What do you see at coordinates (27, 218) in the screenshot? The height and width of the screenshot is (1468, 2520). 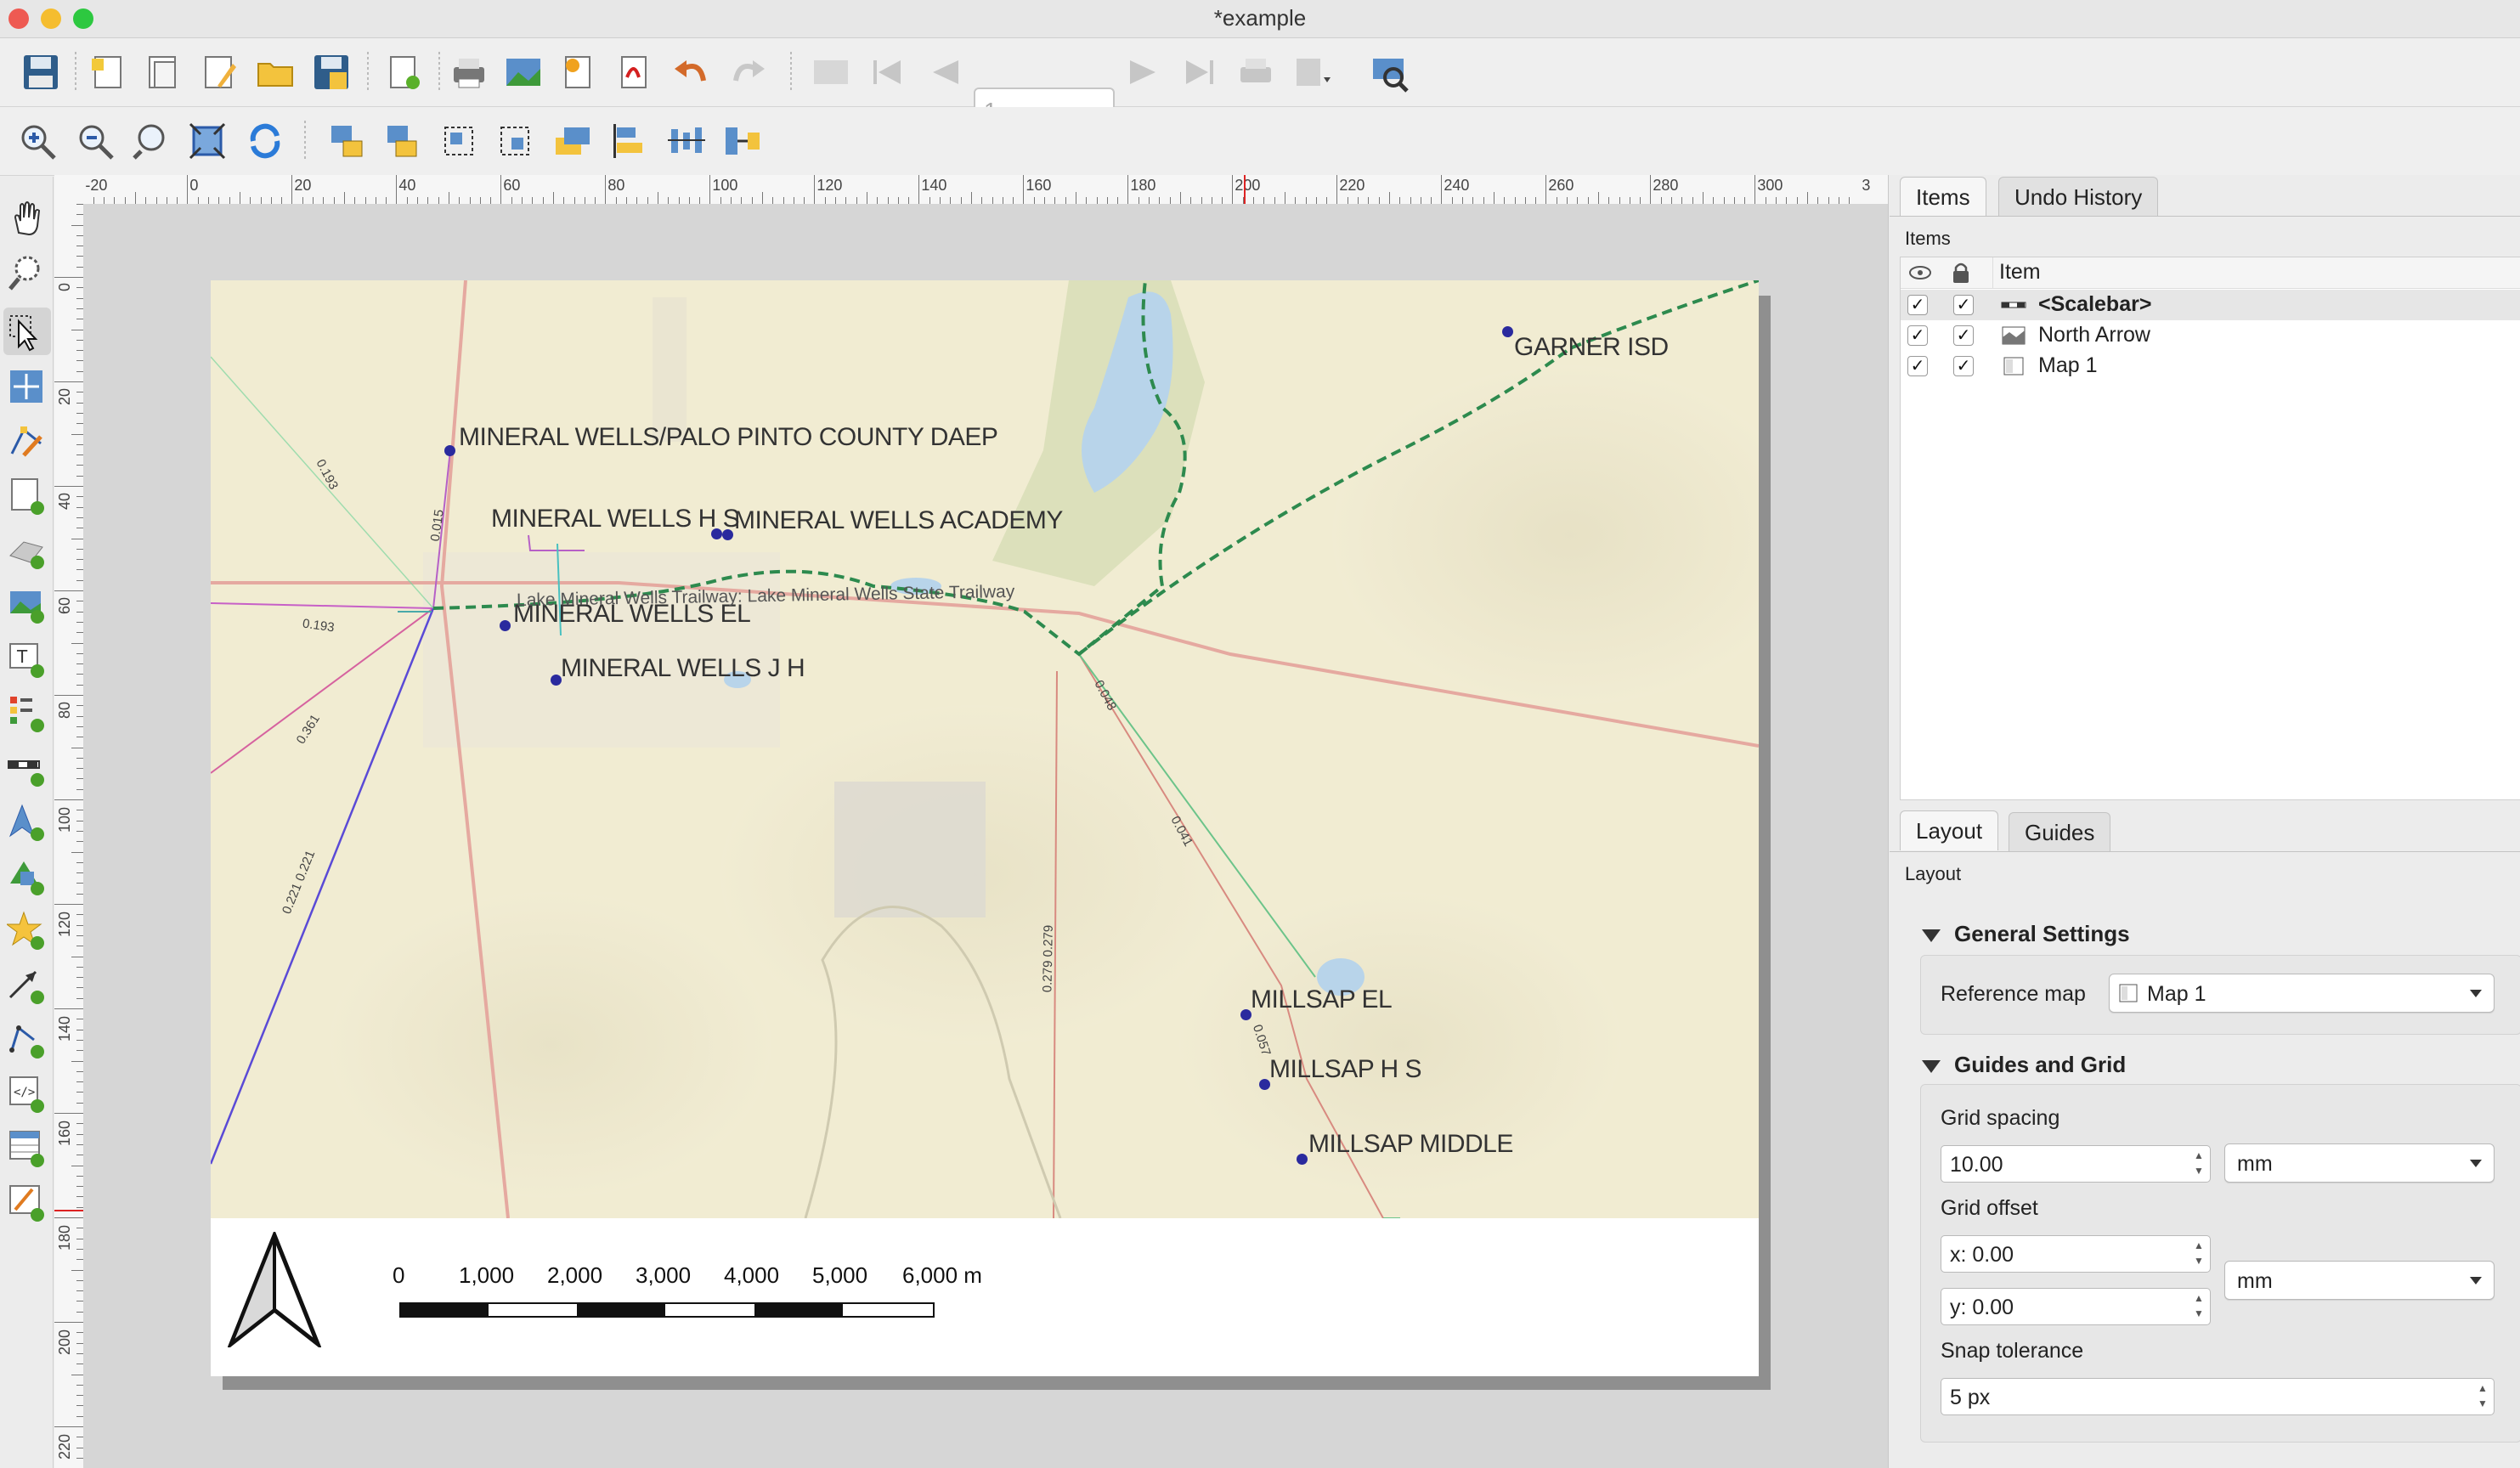 I see `pan-tool-icon` at bounding box center [27, 218].